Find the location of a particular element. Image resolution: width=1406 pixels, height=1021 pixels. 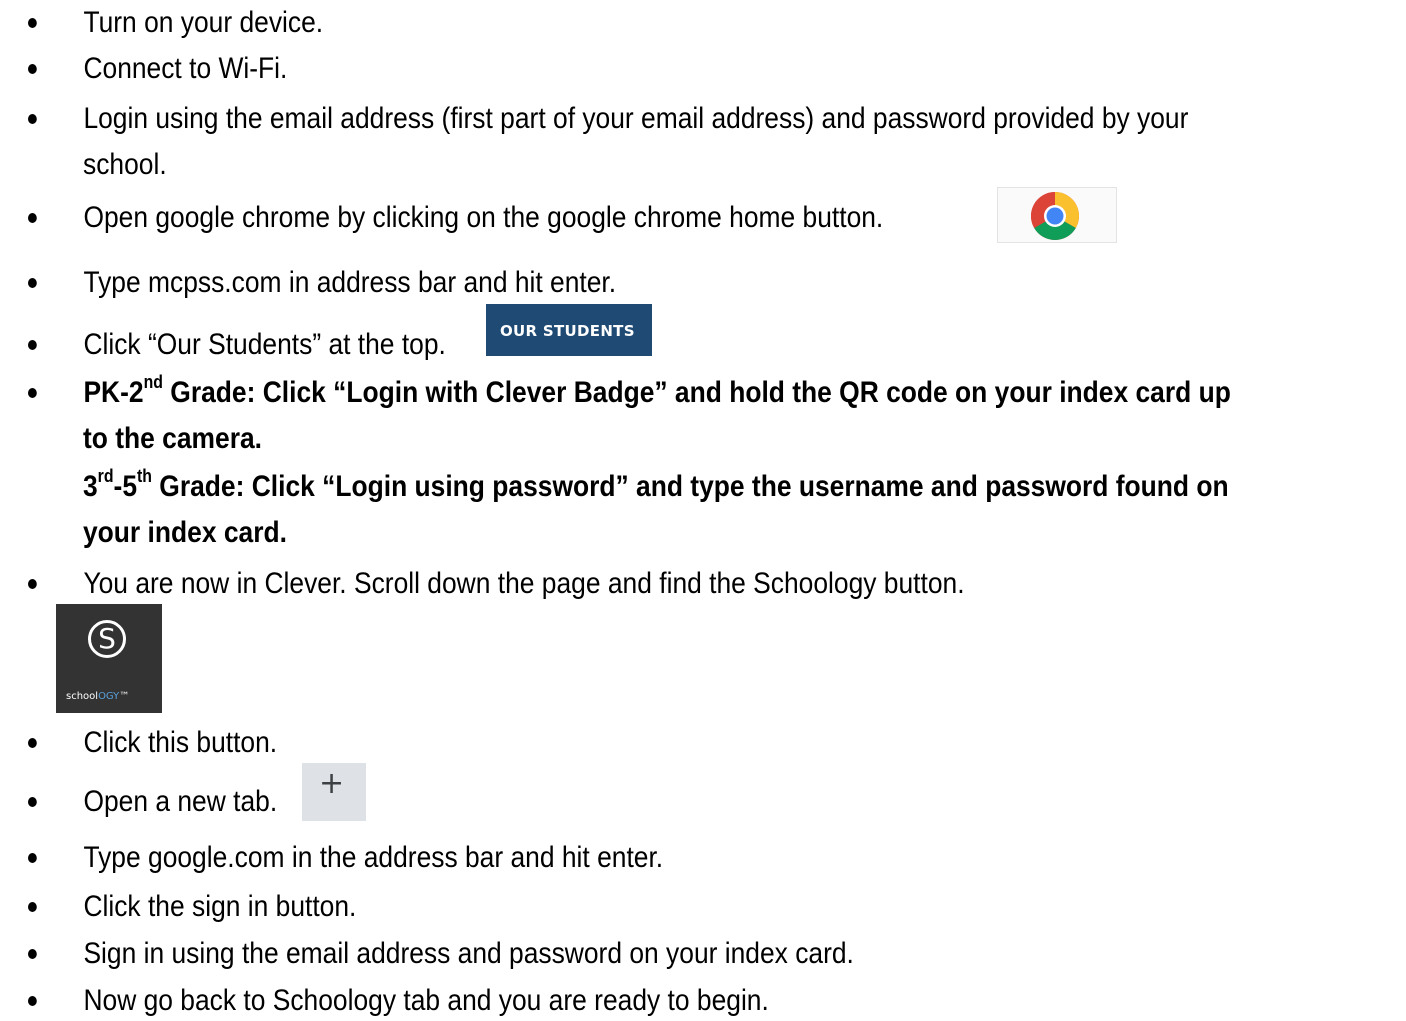

chrome-home-button is located at coordinates (1057, 215).